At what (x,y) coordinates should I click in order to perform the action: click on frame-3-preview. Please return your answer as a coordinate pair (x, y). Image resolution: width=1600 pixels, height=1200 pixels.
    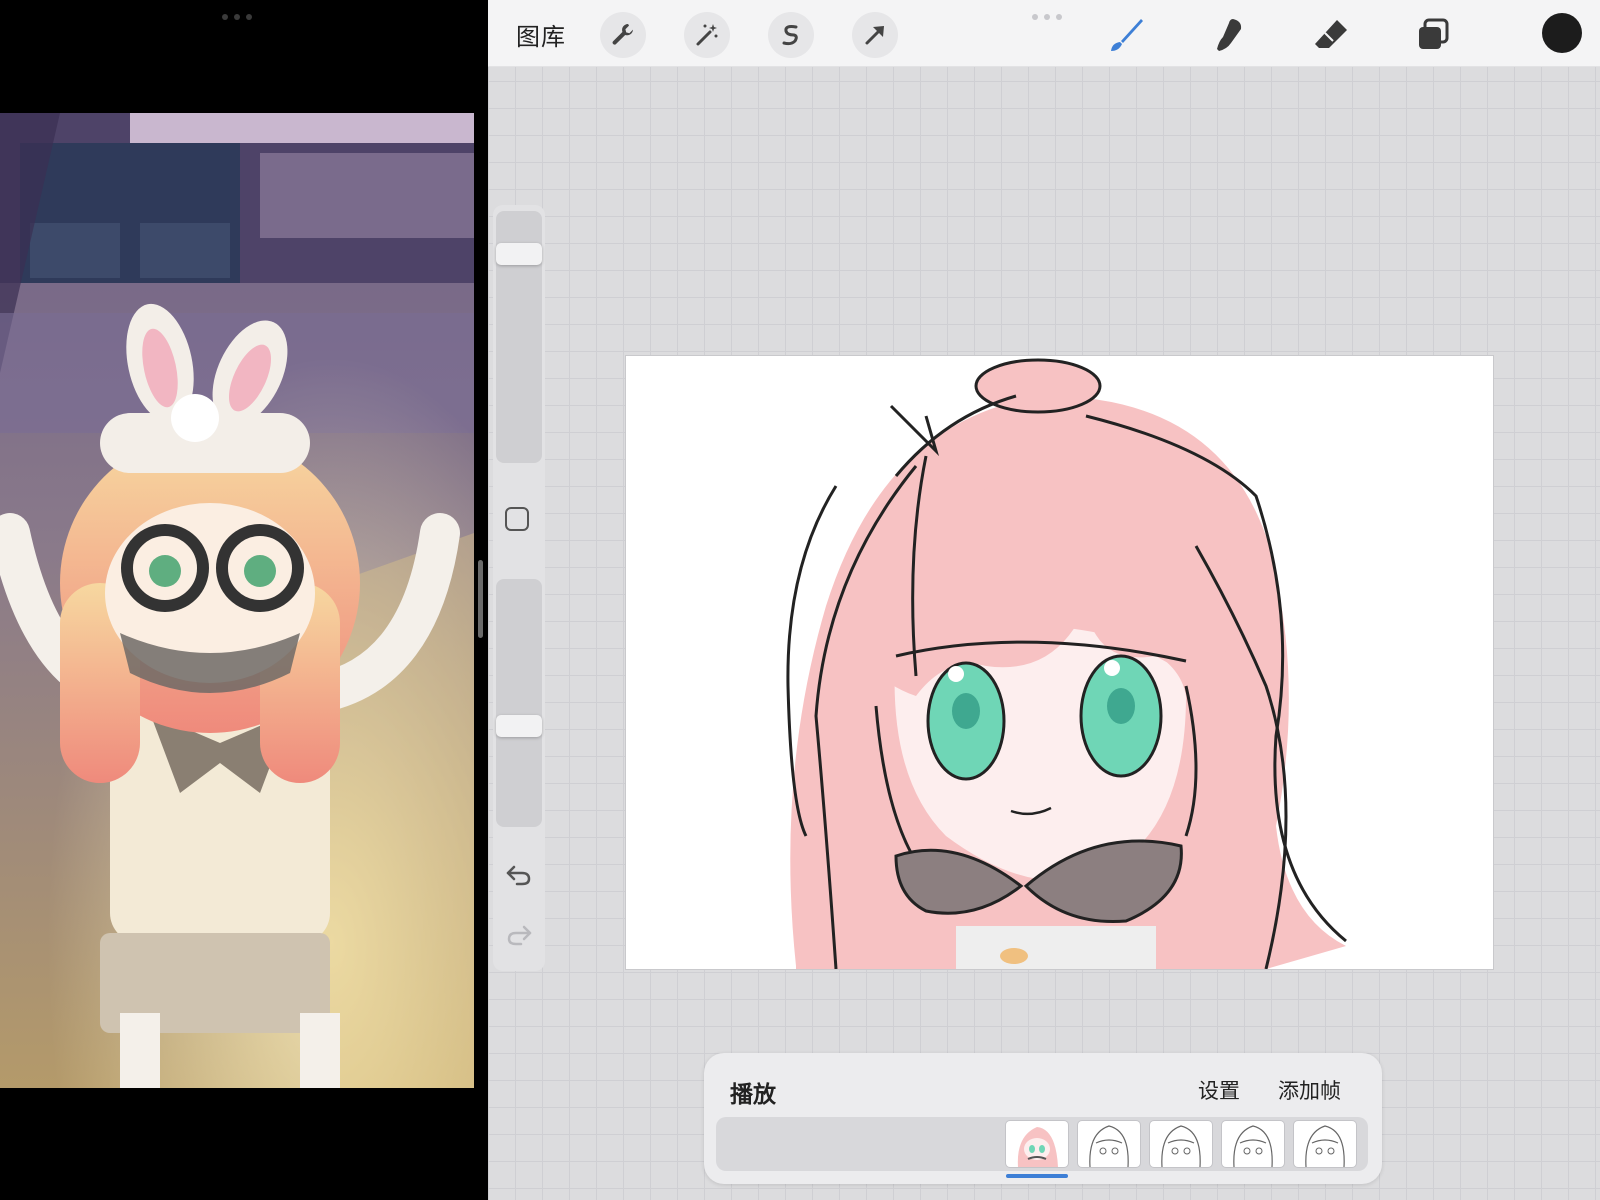
    Looking at the image, I should click on (1181, 1146).